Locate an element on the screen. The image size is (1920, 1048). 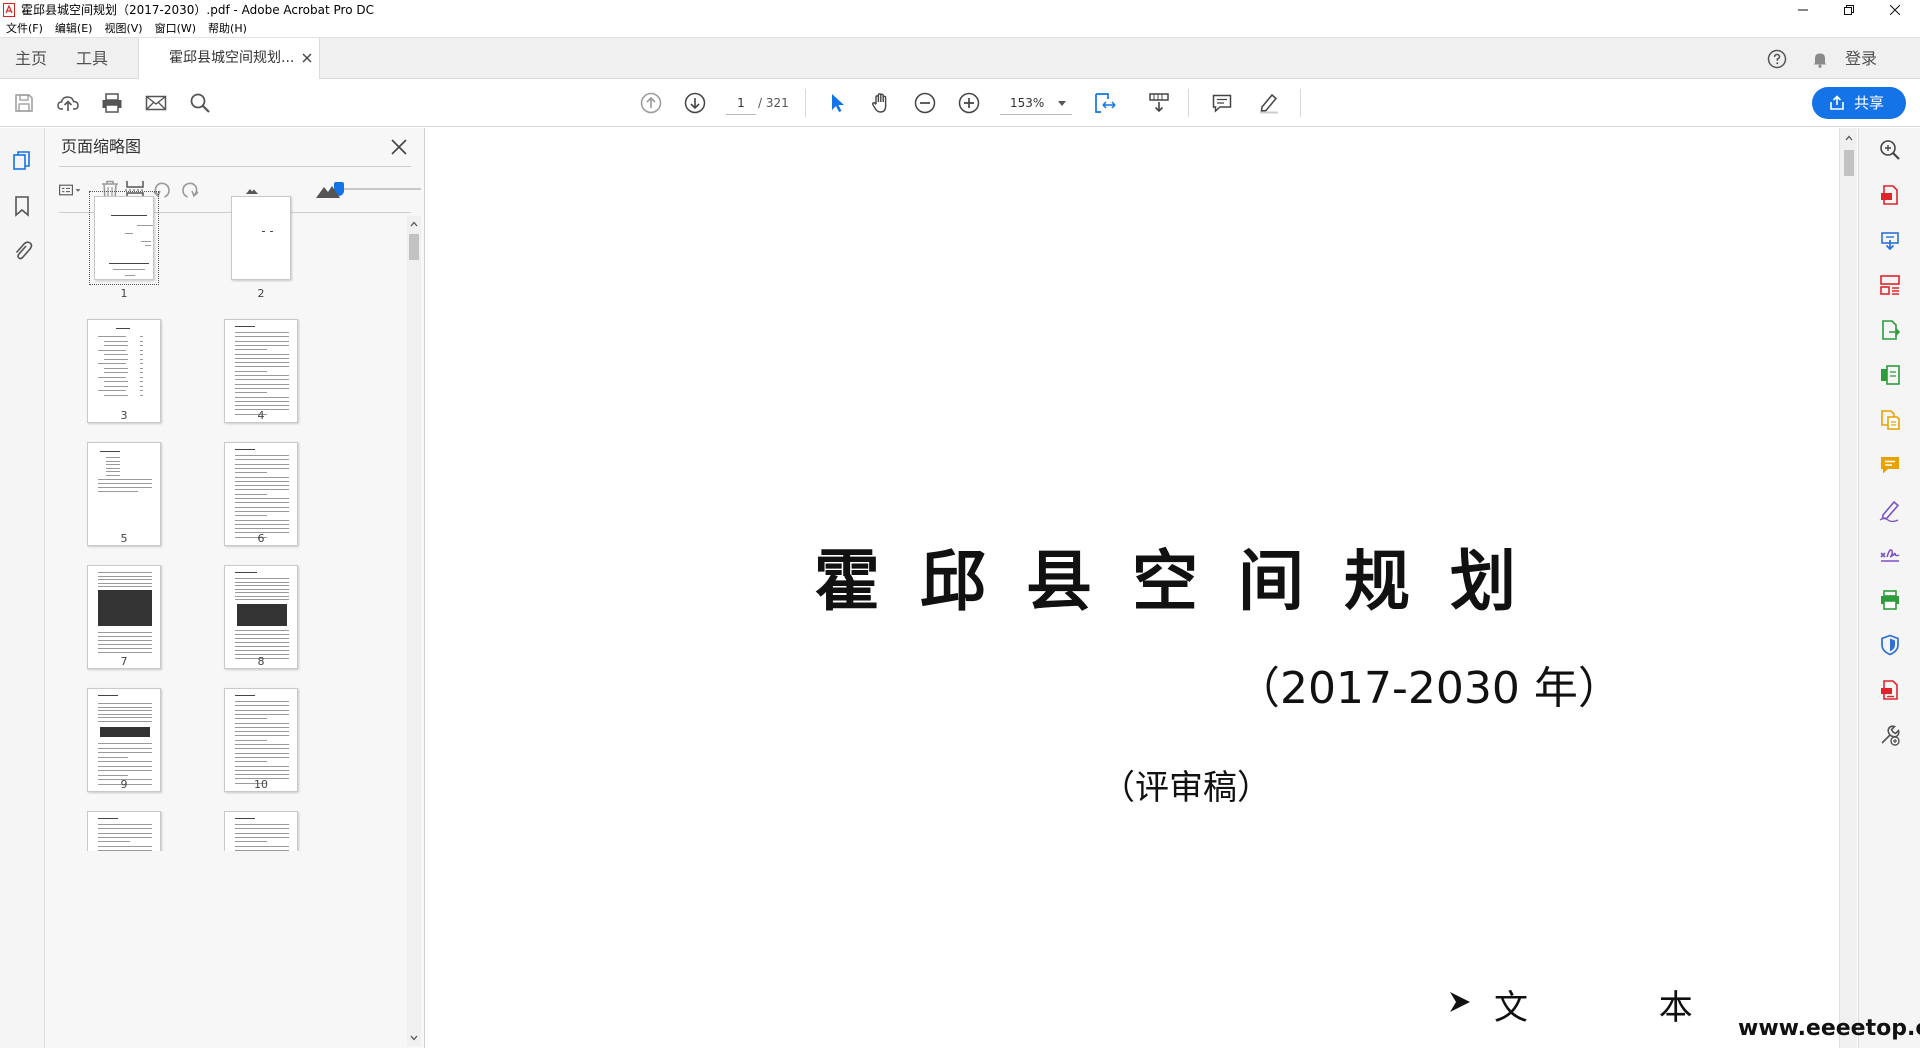
toolbar-divider is located at coordinates (1188, 103).